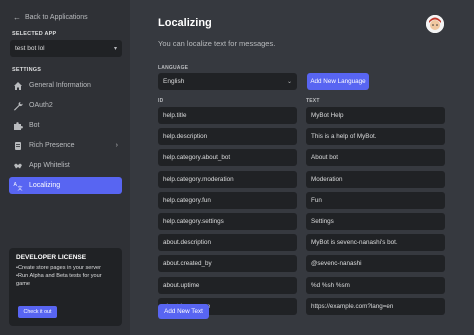 The width and height of the screenshot is (474, 335). I want to click on add-new-text-button: Add New Text, so click(183, 311).